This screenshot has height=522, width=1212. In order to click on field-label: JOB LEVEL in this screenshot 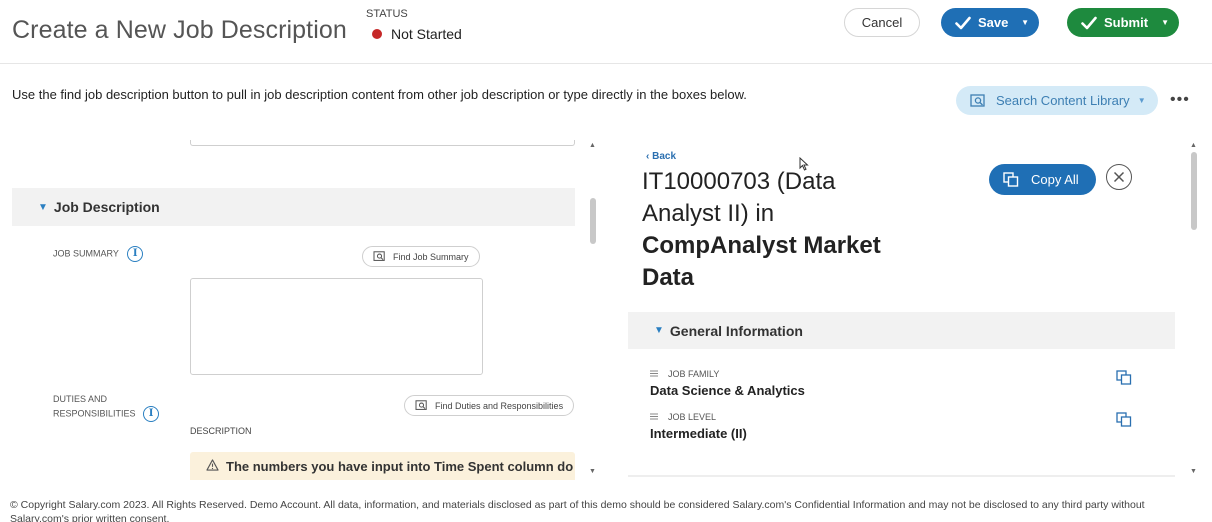, I will do `click(692, 417)`.